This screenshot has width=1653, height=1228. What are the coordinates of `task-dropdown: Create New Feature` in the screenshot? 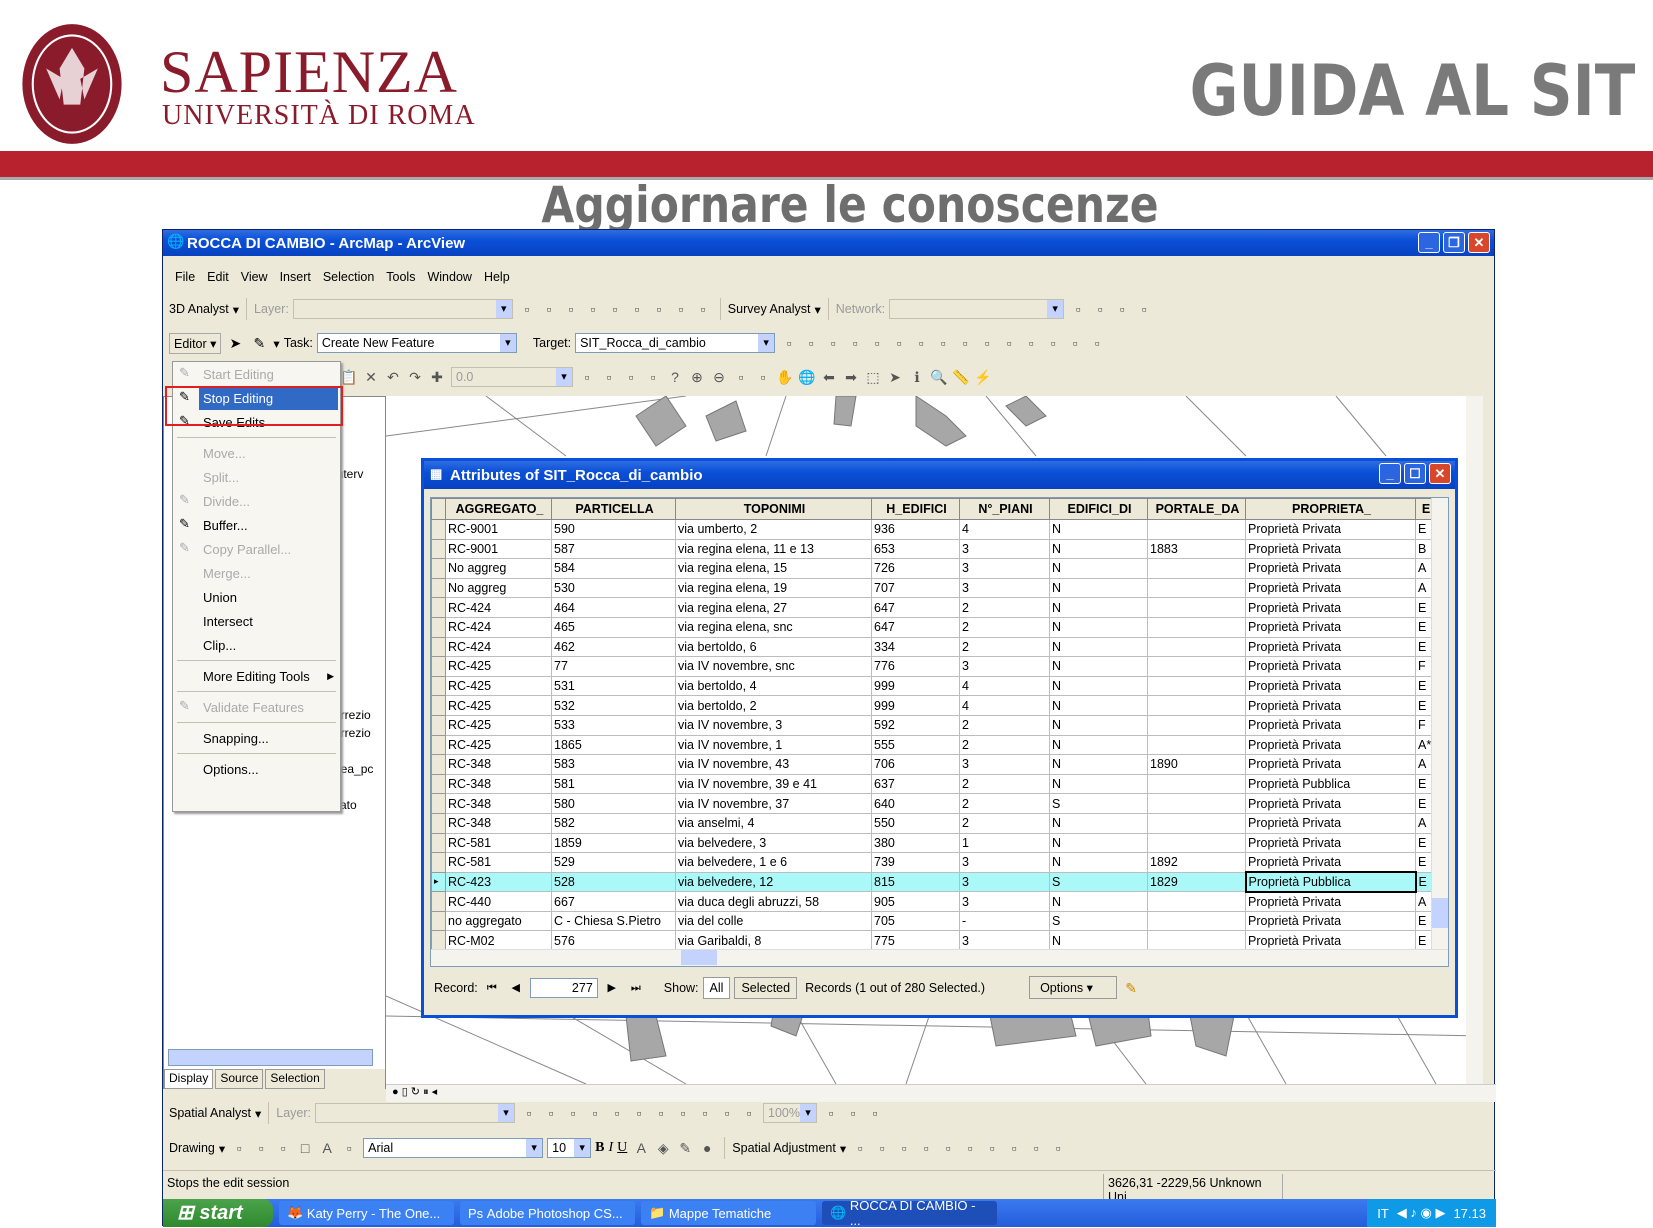 It's located at (416, 343).